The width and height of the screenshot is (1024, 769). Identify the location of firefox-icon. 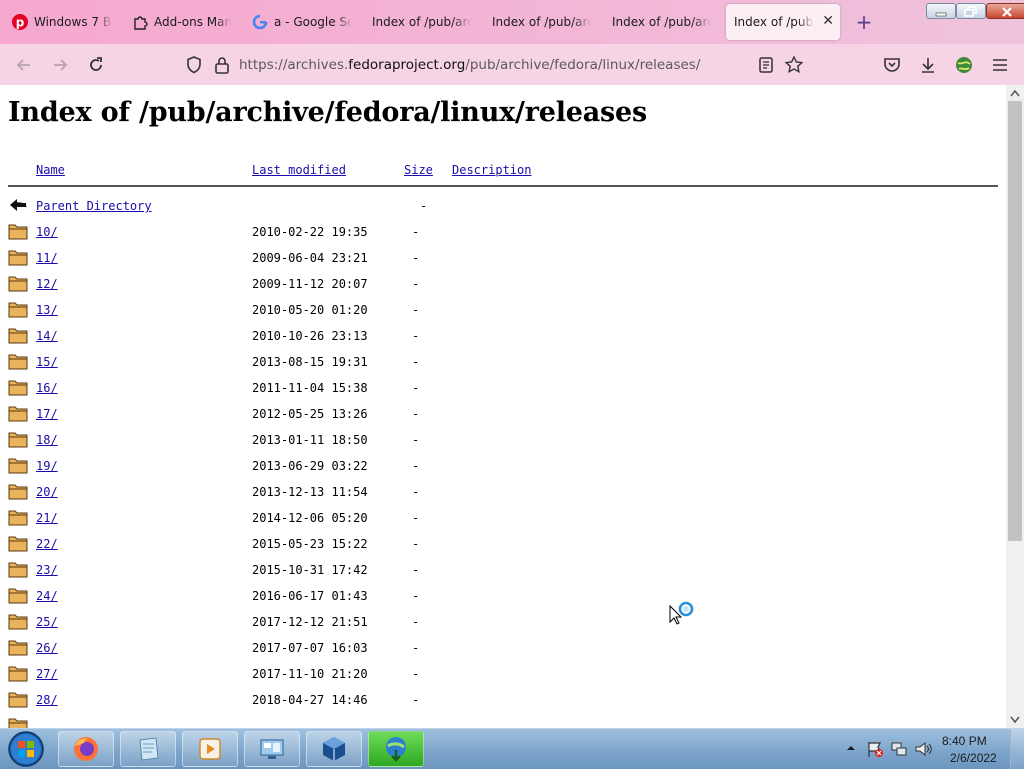
(86, 749).